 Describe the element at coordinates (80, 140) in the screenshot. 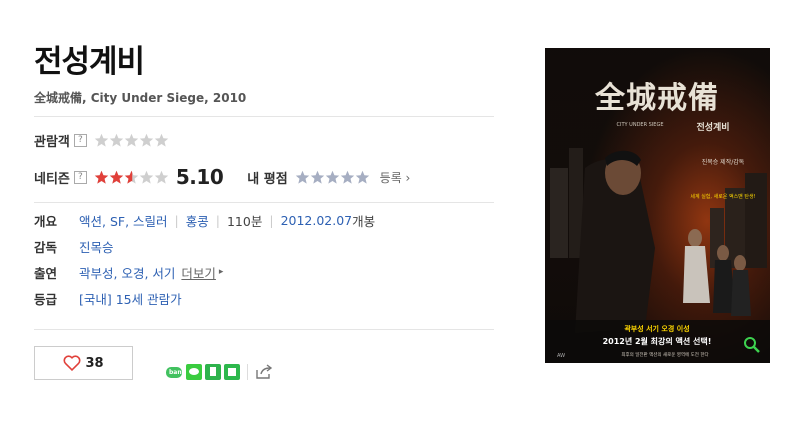

I see `audience-help-icon: ?` at that location.